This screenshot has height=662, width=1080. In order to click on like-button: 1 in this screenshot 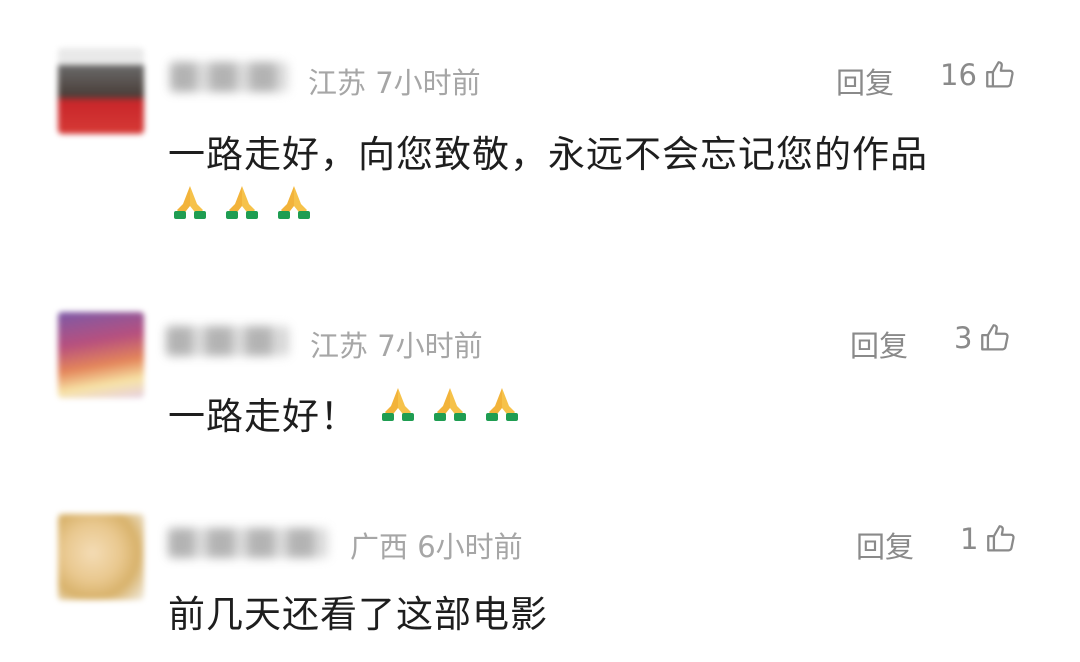, I will do `click(989, 539)`.